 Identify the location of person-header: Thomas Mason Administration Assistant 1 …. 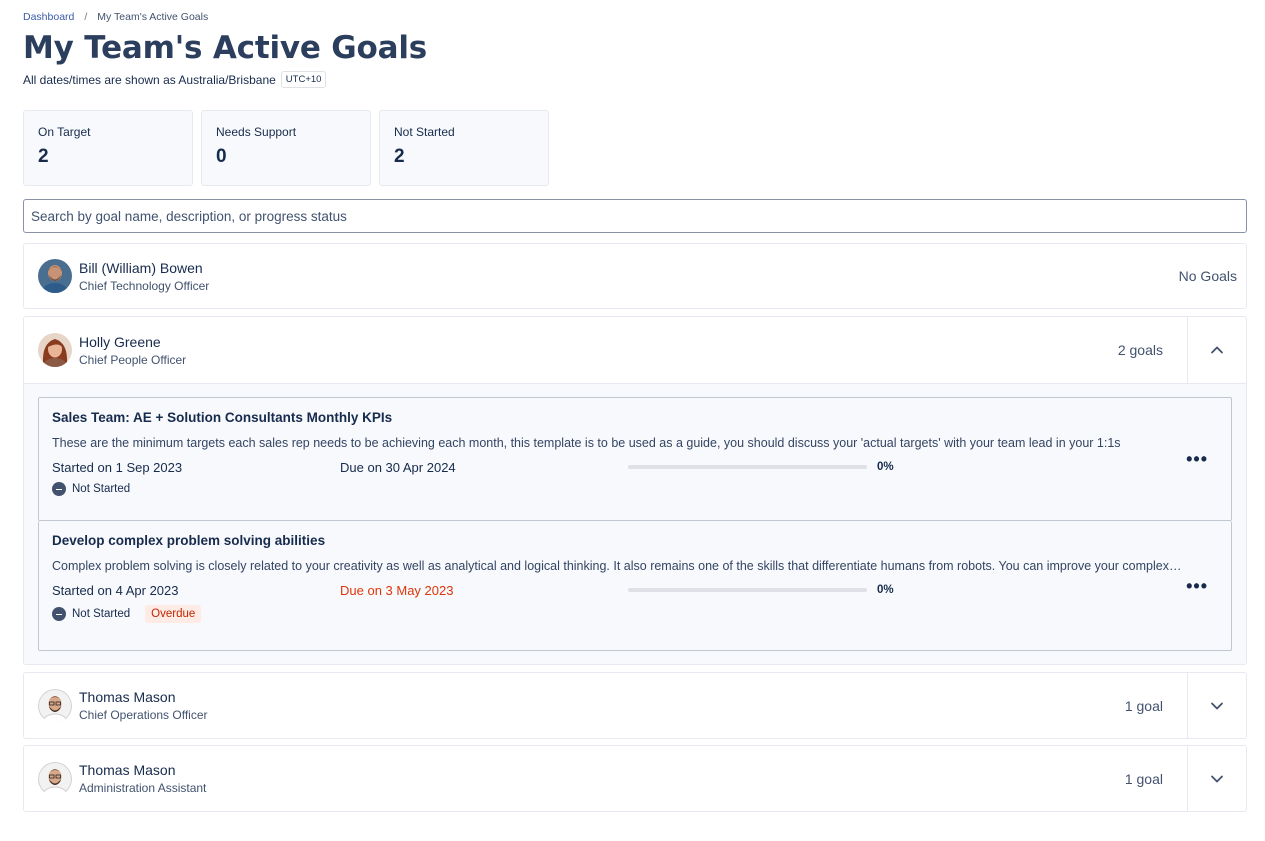
(635, 778).